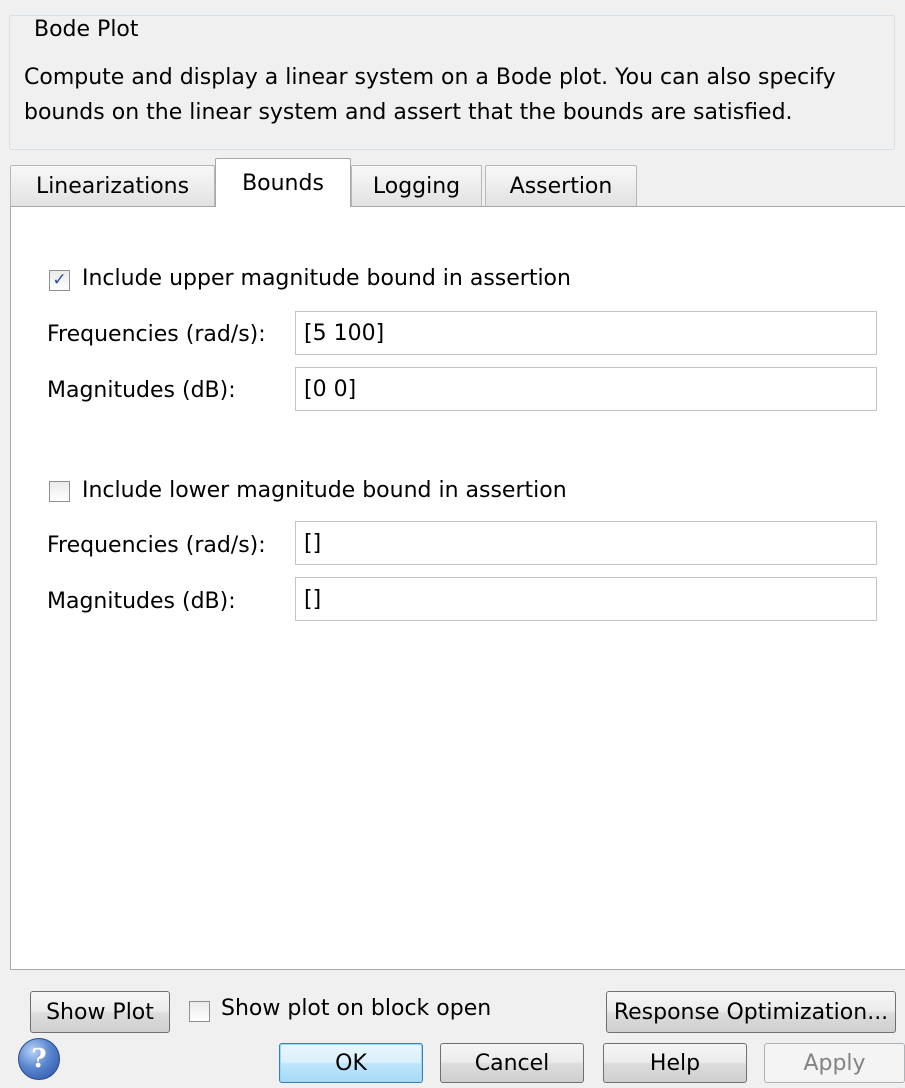 This screenshot has width=905, height=1088. I want to click on lower-freq-input: [], so click(586, 543).